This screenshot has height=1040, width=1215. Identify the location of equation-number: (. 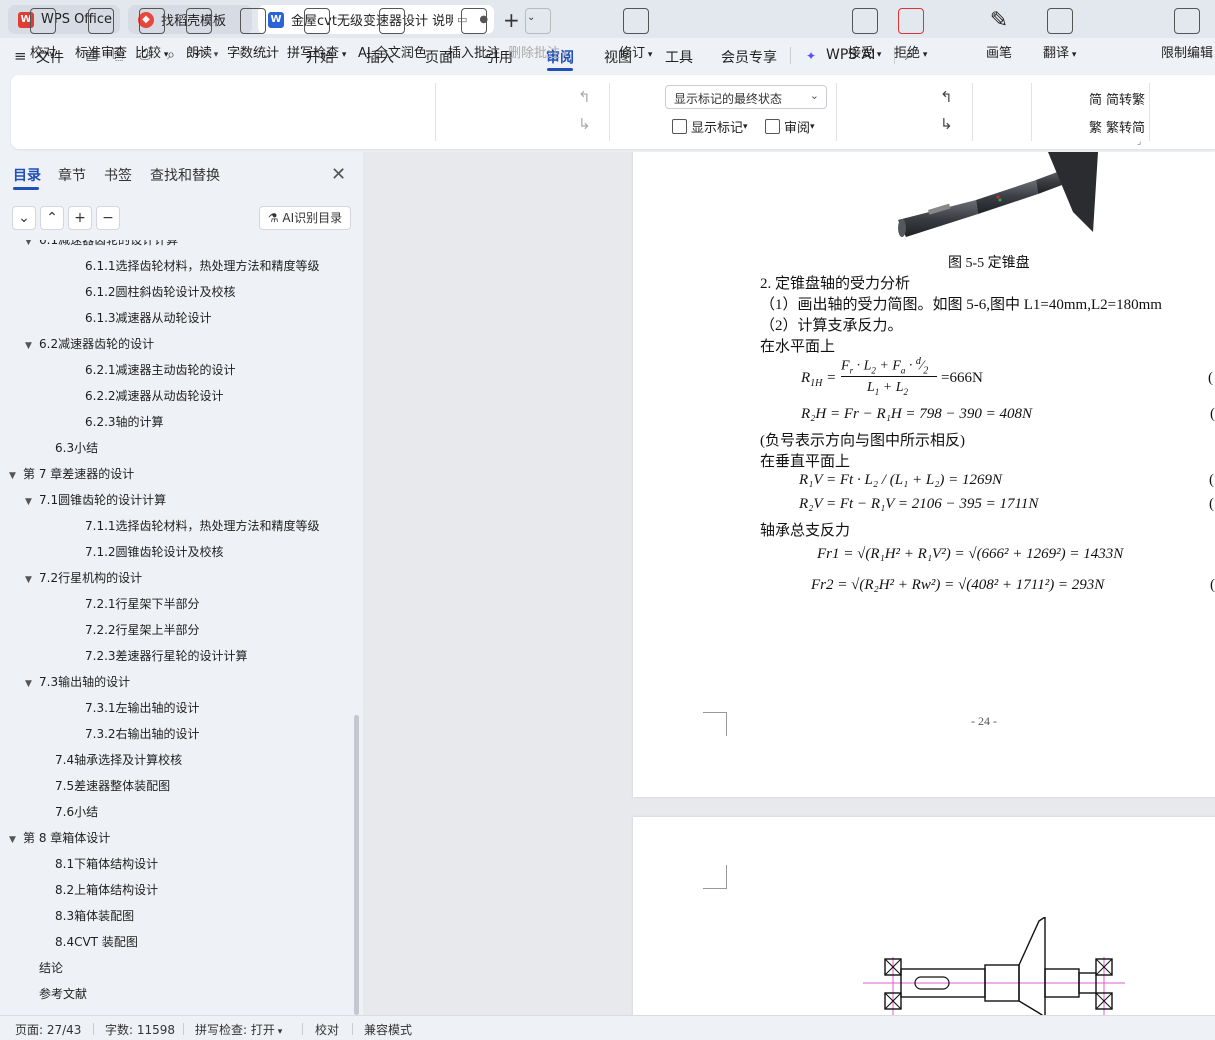
(1212, 414).